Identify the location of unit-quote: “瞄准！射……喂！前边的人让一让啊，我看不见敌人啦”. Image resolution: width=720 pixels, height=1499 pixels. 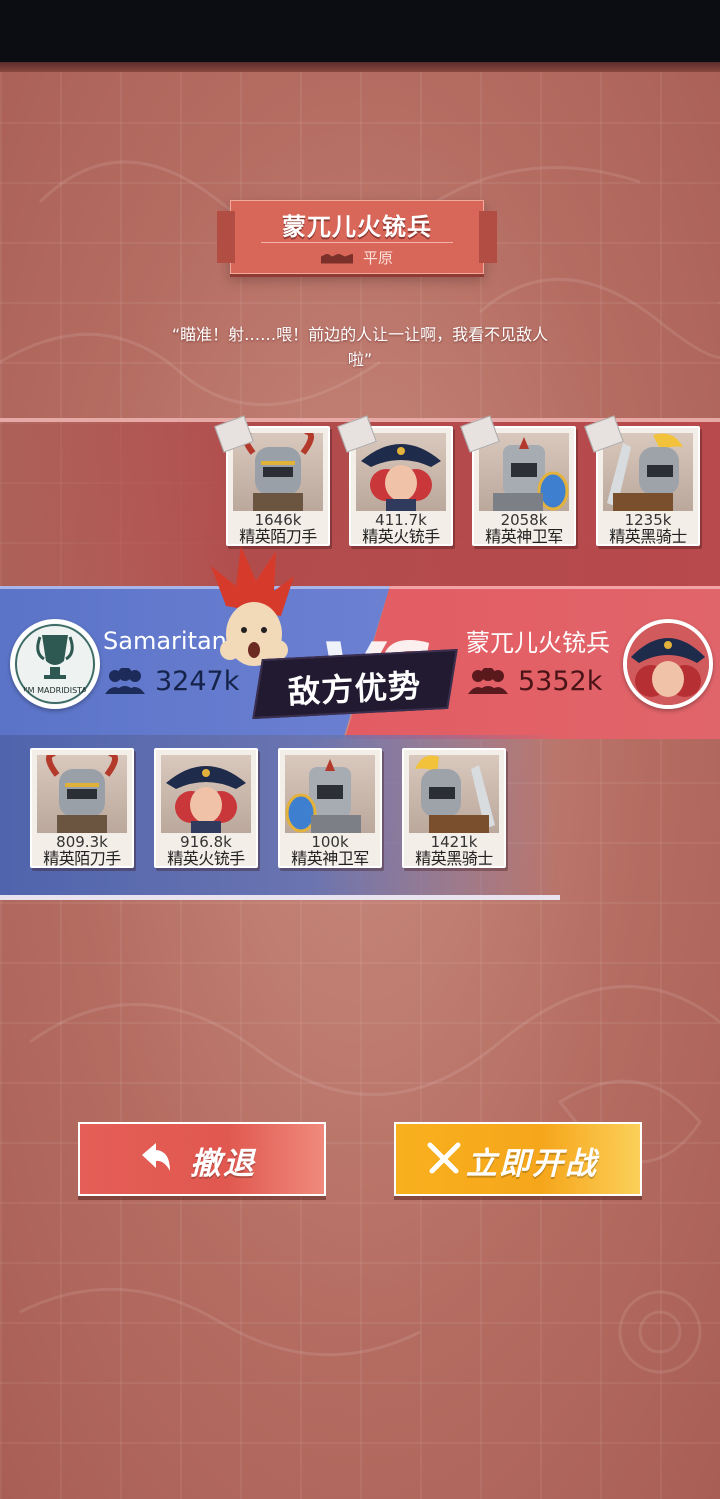
(360, 347).